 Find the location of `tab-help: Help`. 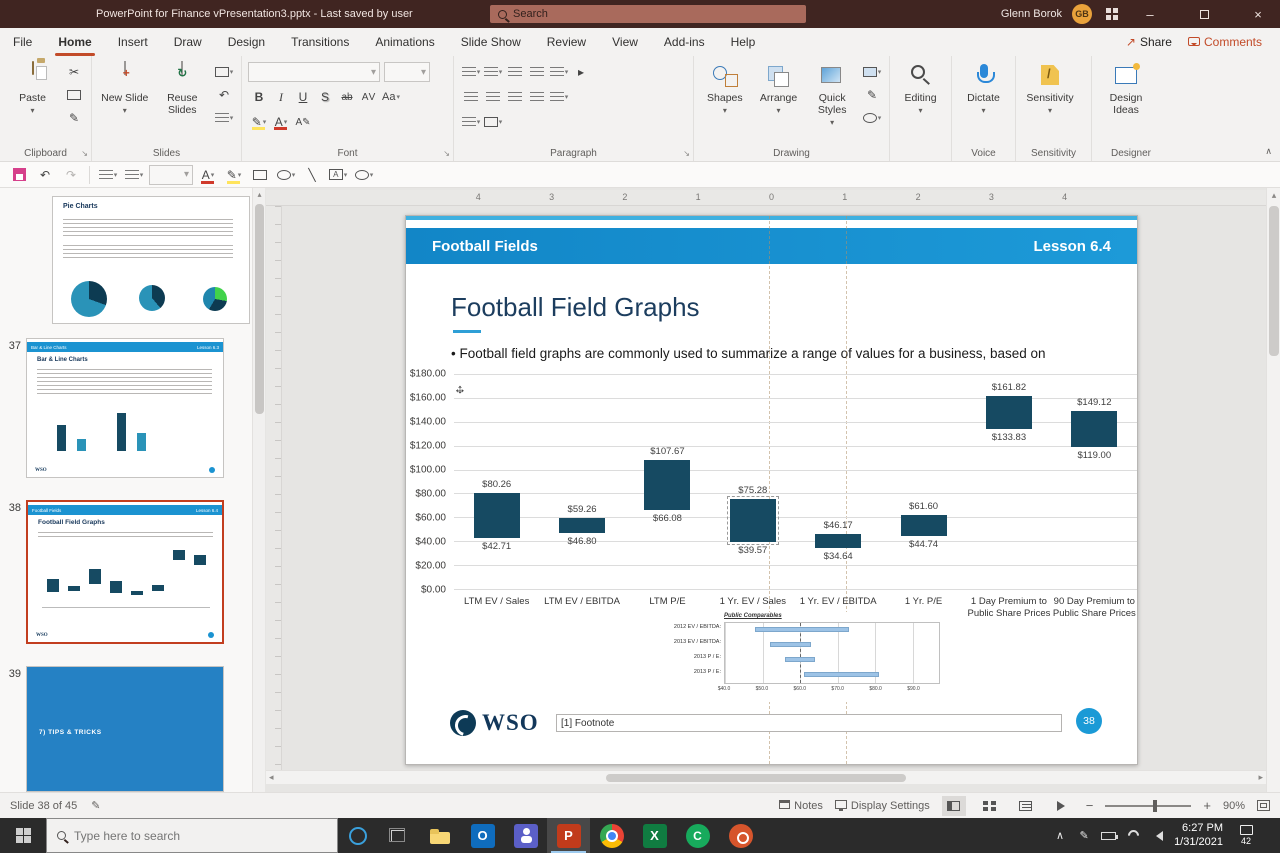

tab-help: Help is located at coordinates (743, 42).